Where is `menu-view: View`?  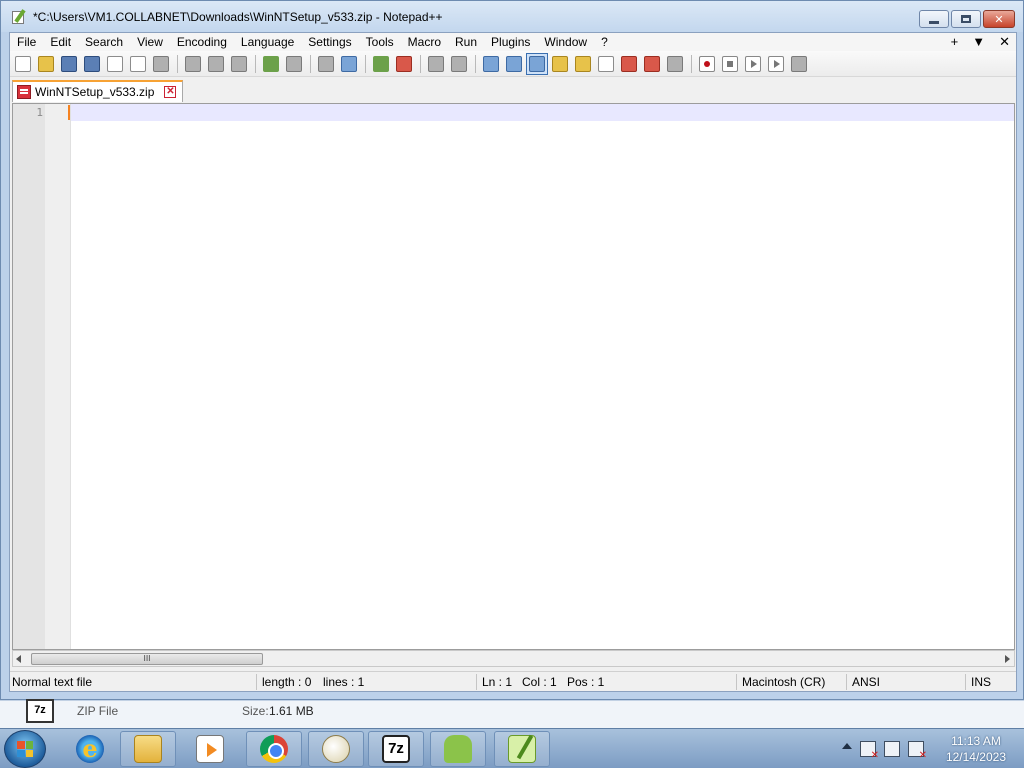
menu-view: View is located at coordinates (150, 42).